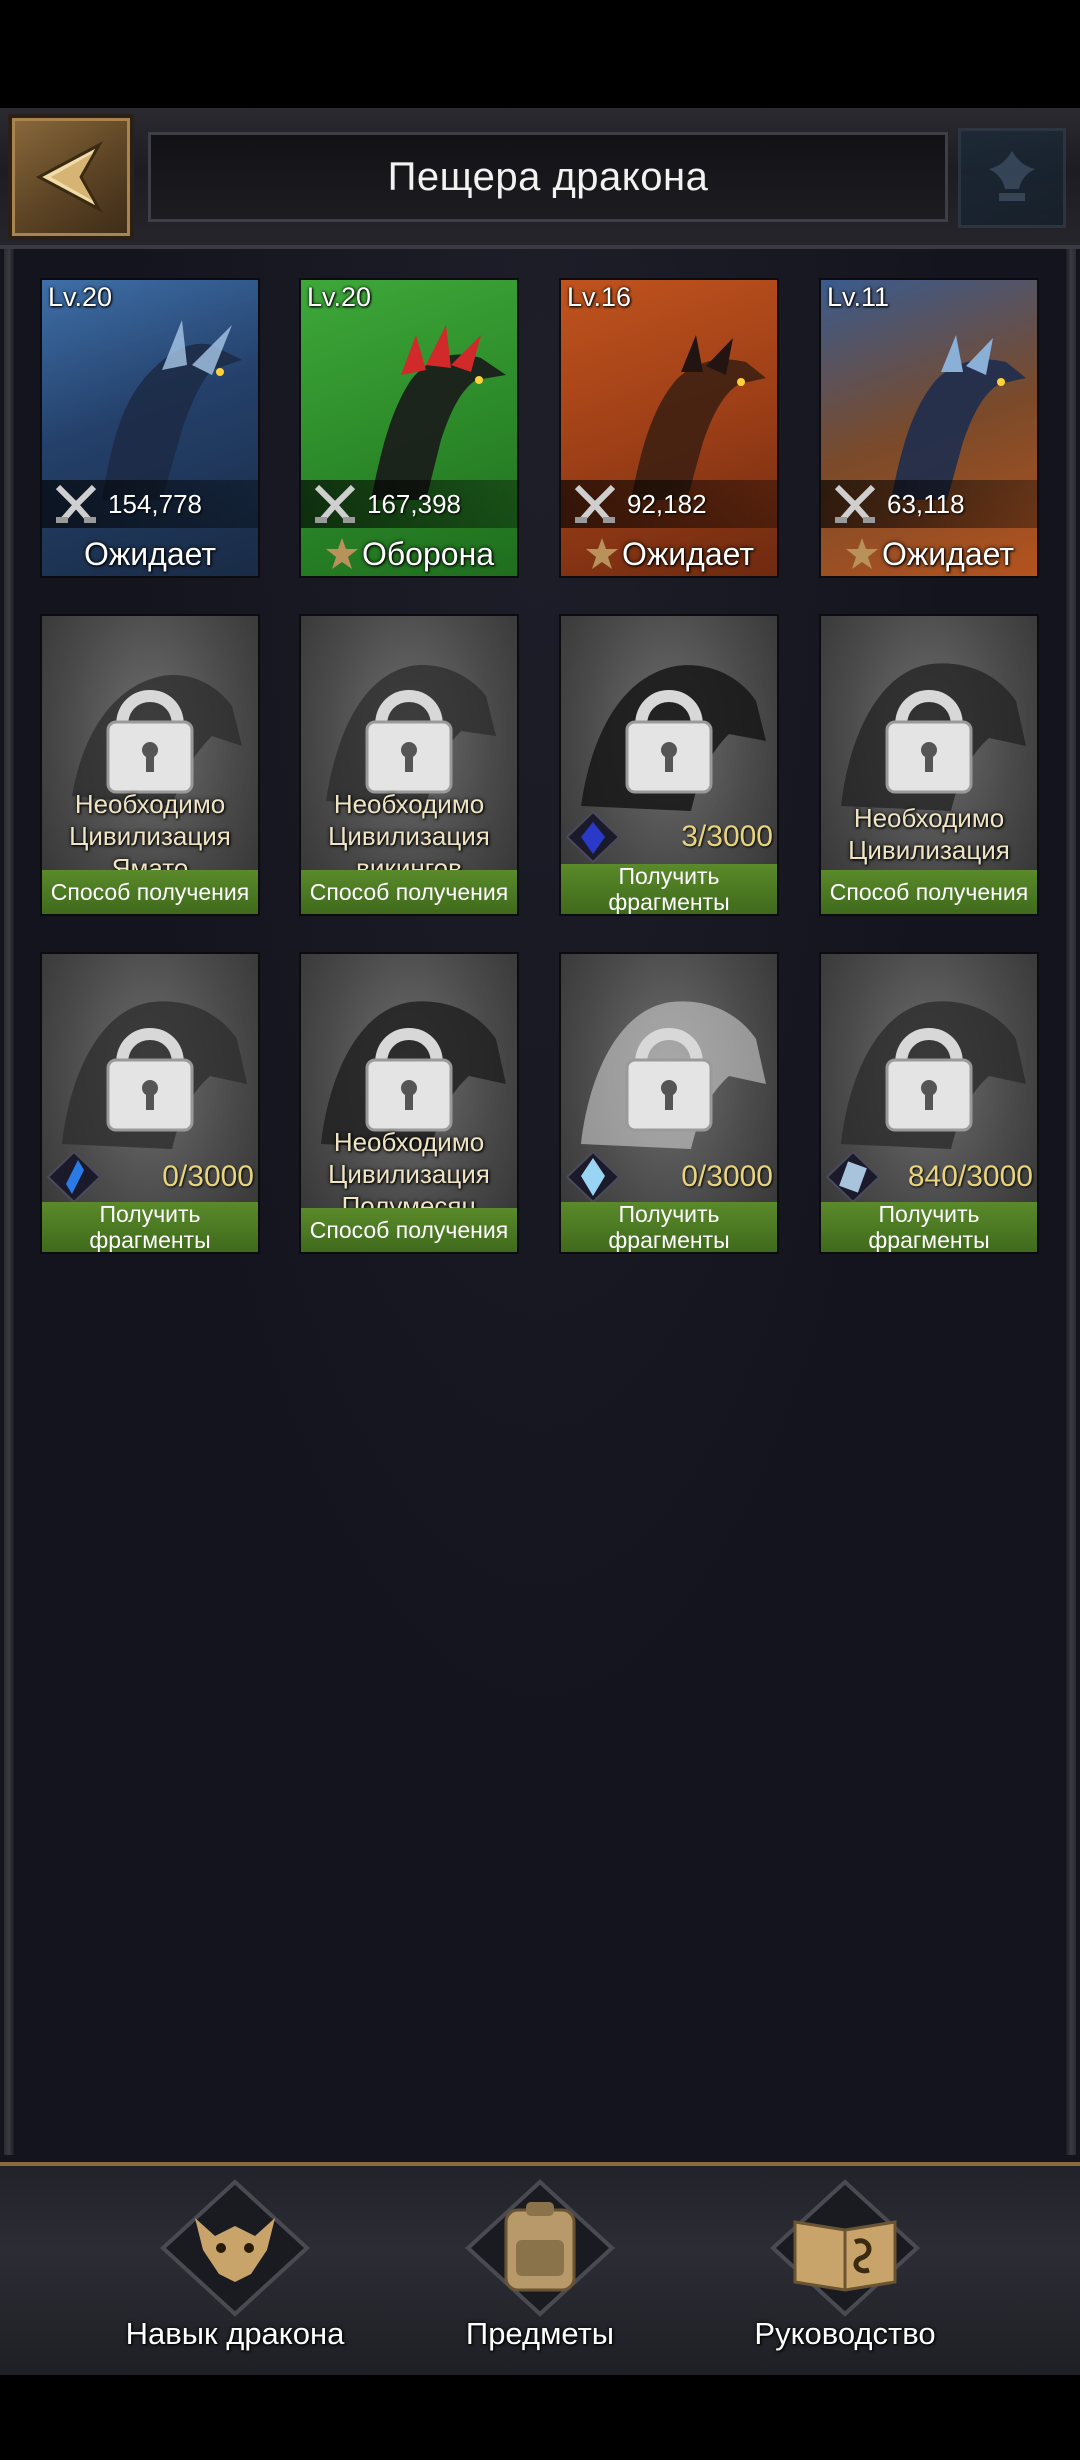 The height and width of the screenshot is (2460, 1080). Describe the element at coordinates (853, 1177) in the screenshot. I see `frost-crystal-icon` at that location.